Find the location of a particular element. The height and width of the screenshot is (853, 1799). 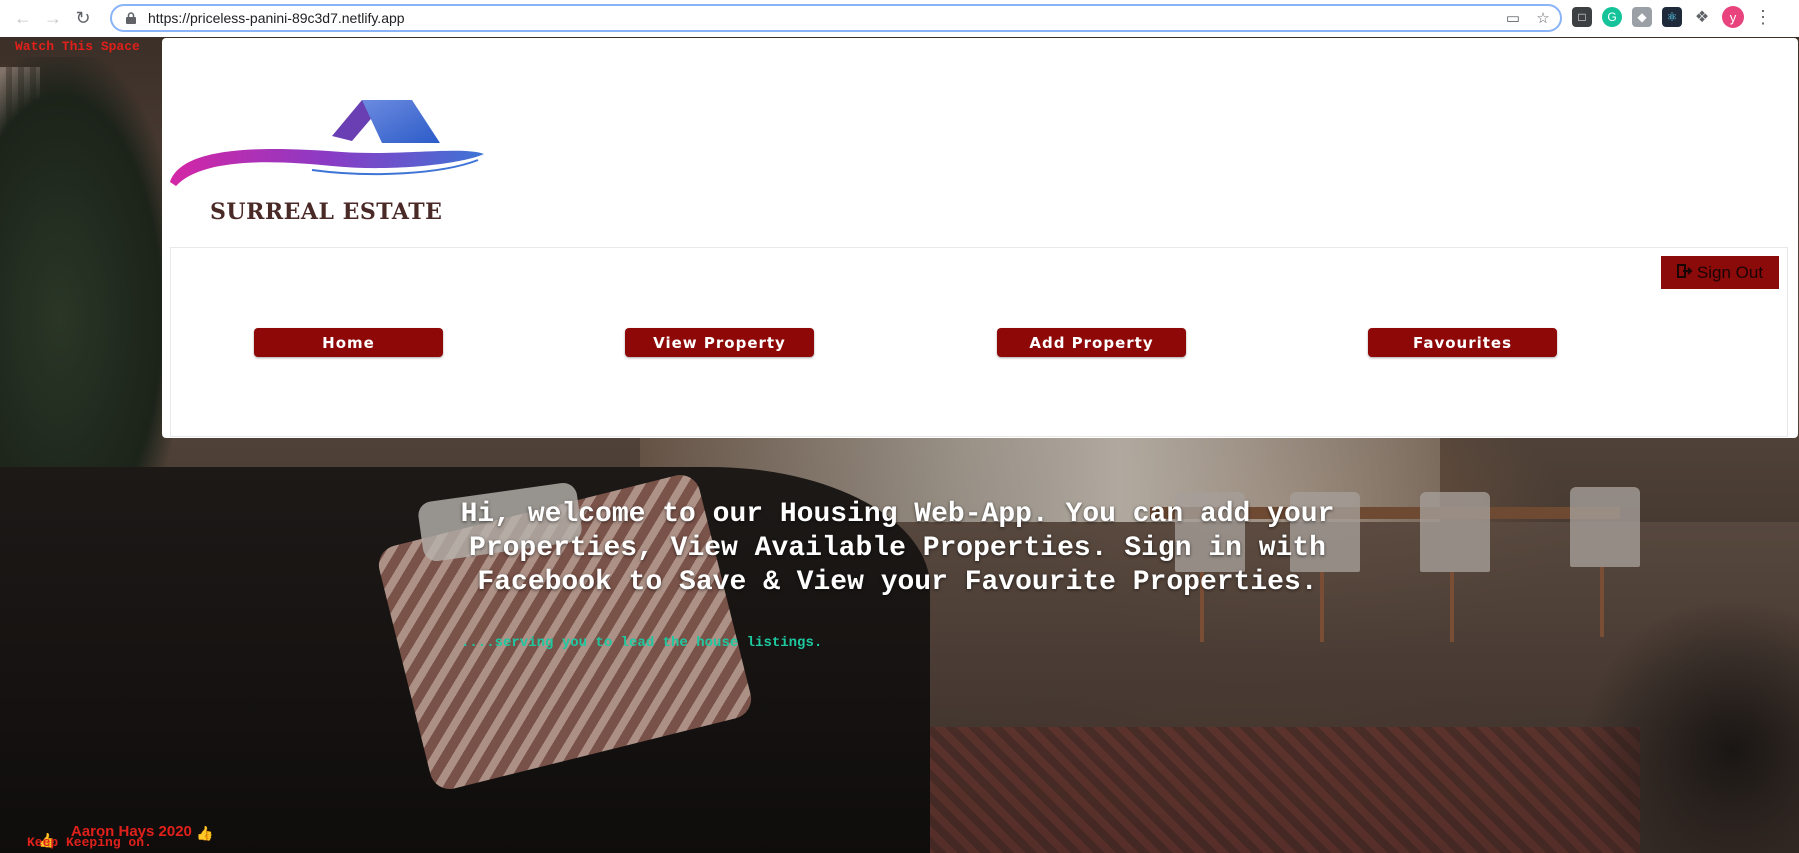

react-devtools-icon: ⚛ is located at coordinates (1672, 17).